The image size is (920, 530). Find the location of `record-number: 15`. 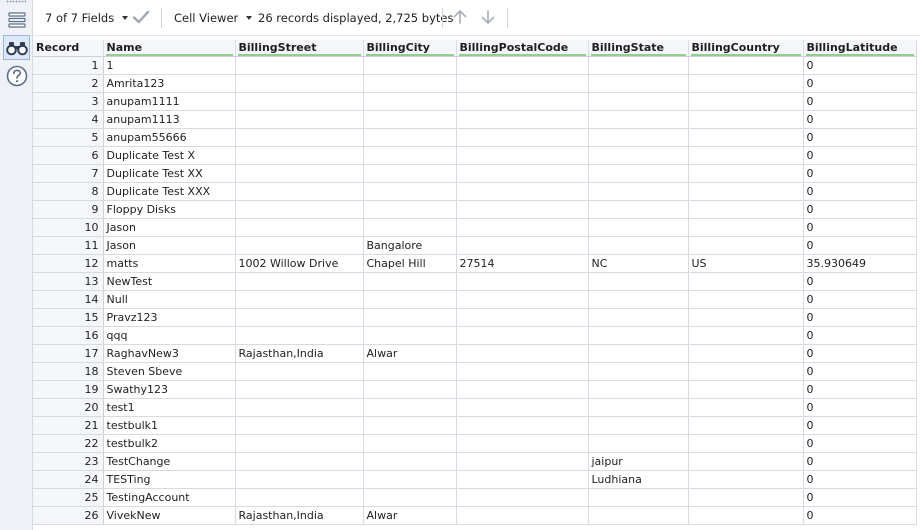

record-number: 15 is located at coordinates (68, 317).